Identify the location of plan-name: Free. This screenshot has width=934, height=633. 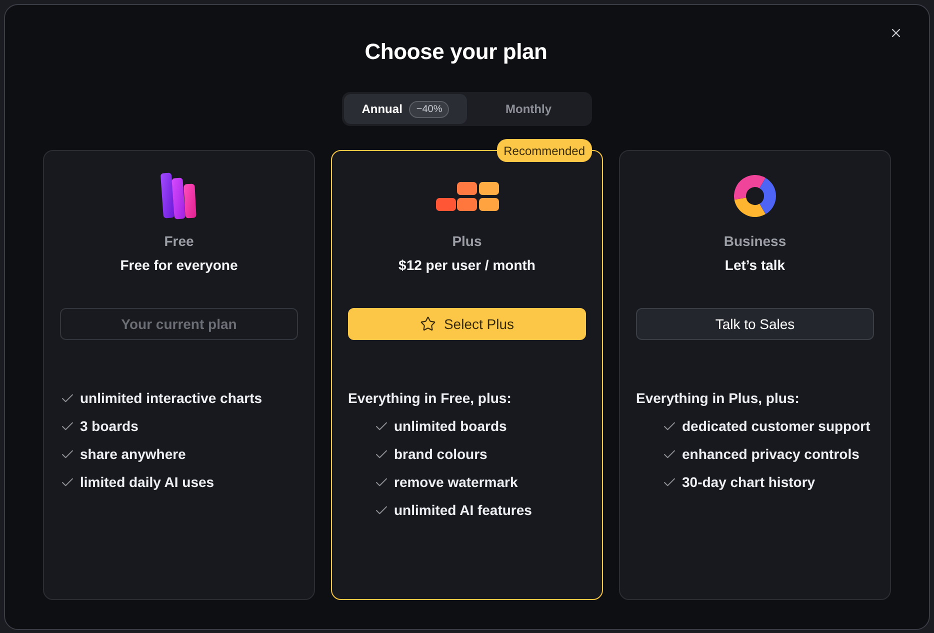
(179, 241).